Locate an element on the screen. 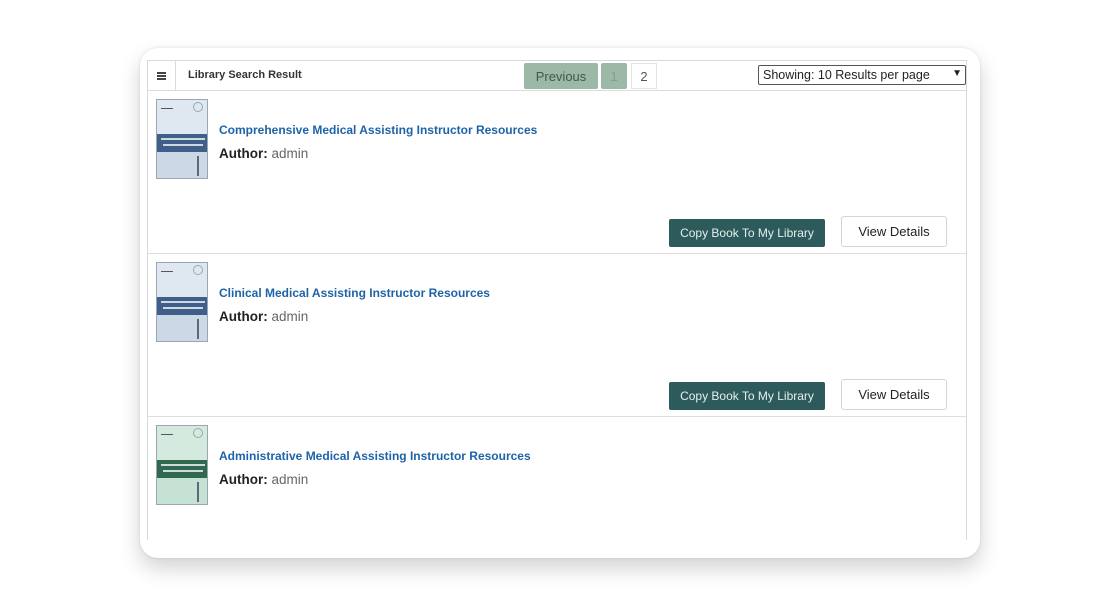 Image resolution: width=1110 pixels, height=600 pixels. hamburger-menu-icon is located at coordinates (162, 75).